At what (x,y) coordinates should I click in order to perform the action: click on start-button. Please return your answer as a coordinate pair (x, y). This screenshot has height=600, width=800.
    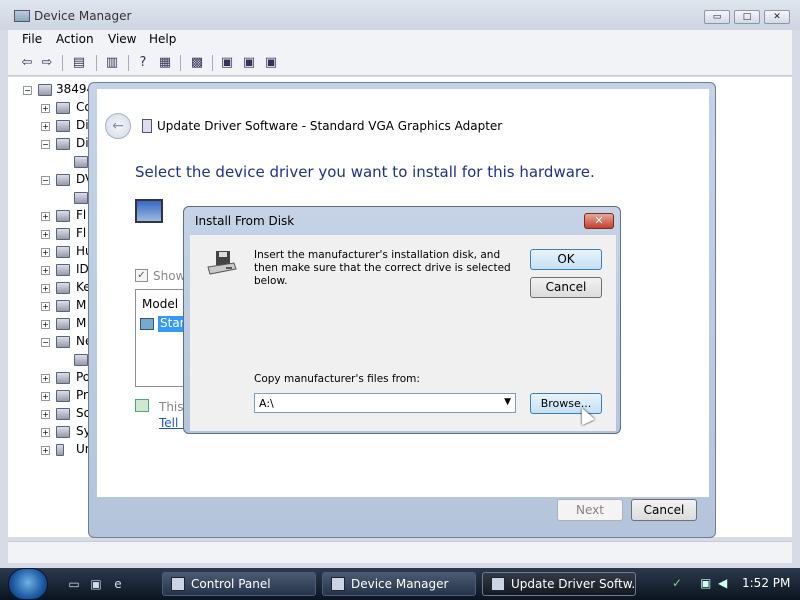
    Looking at the image, I should click on (28, 584).